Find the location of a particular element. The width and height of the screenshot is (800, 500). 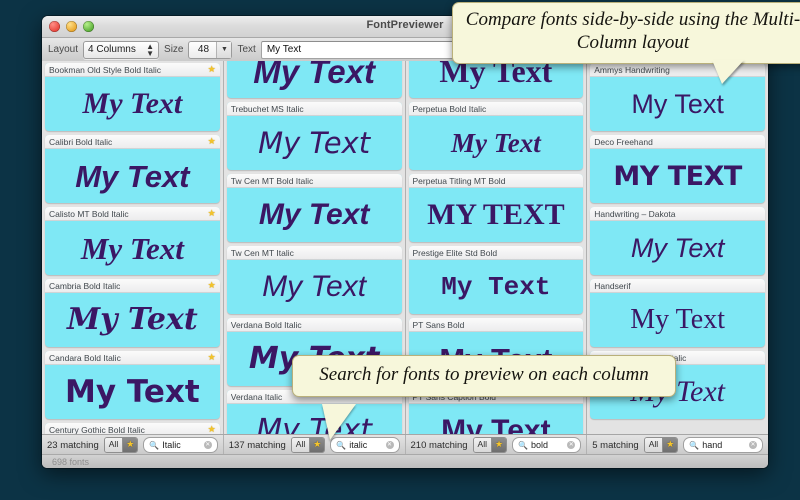

column-4-filter: 5 matching All ★ 🔍 hand ✕ is located at coordinates (677, 445).